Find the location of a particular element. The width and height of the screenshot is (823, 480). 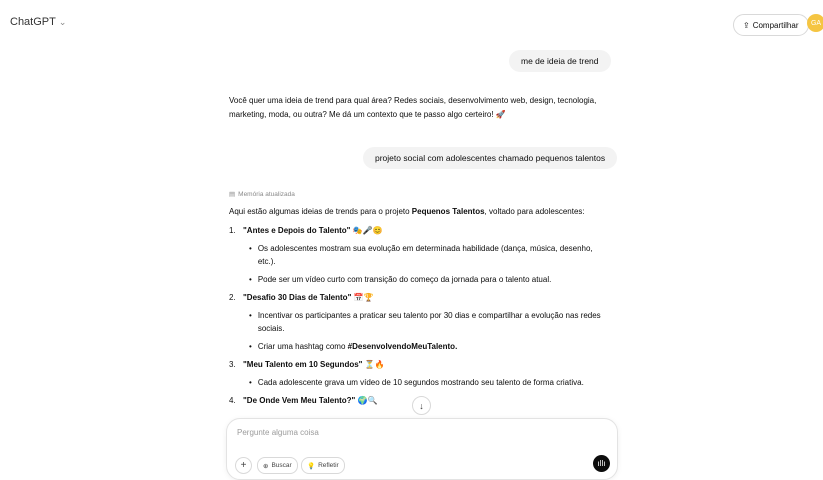

reason-button: 💡 Refletir is located at coordinates (323, 465).